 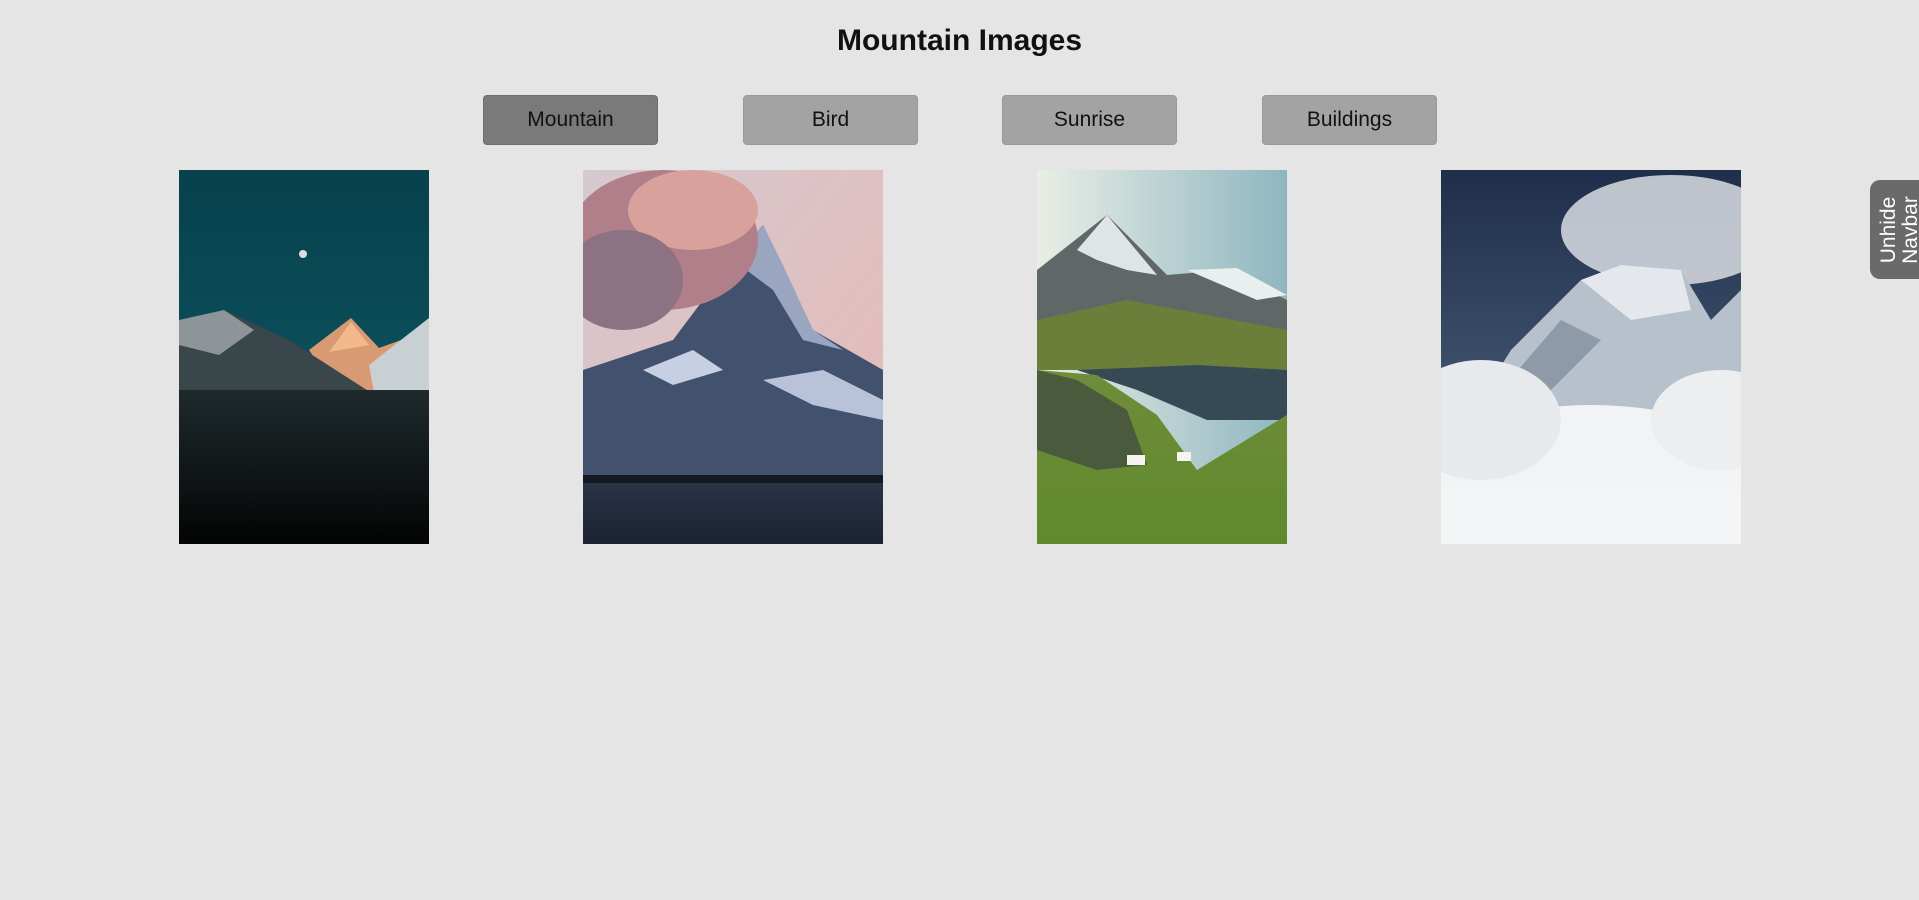 I want to click on mountain-photo-4-image, so click(x=1591, y=357).